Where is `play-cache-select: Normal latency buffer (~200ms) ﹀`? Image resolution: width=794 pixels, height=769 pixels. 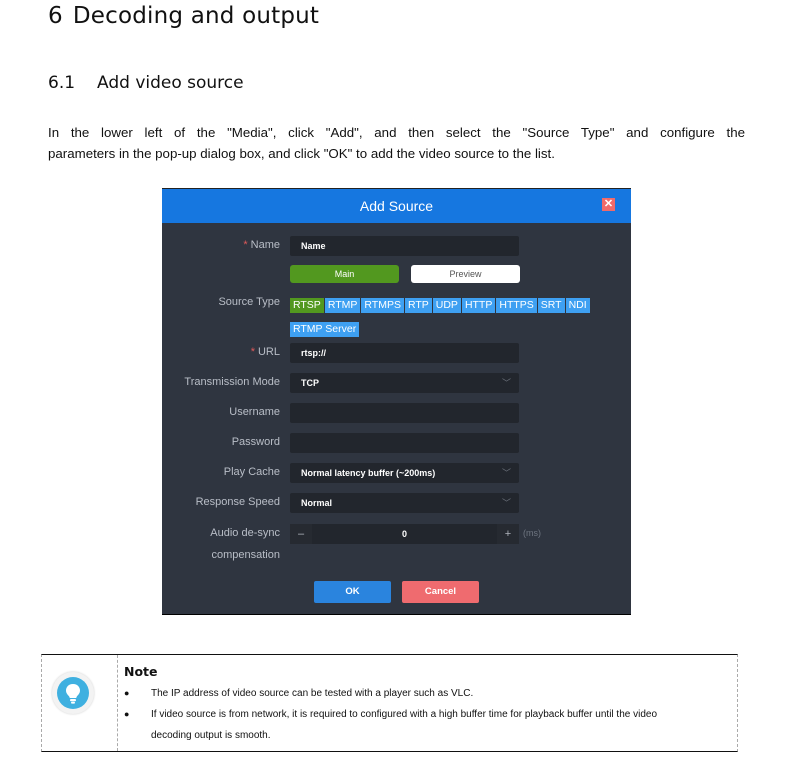 play-cache-select: Normal latency buffer (~200ms) ﹀ is located at coordinates (404, 473).